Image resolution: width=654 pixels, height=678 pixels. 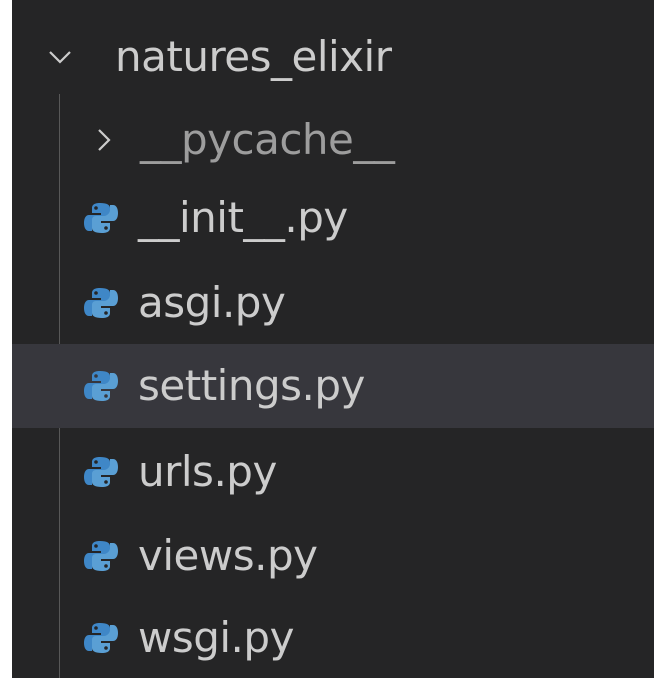 What do you see at coordinates (333, 556) in the screenshot?
I see `file-views-py: views.py` at bounding box center [333, 556].